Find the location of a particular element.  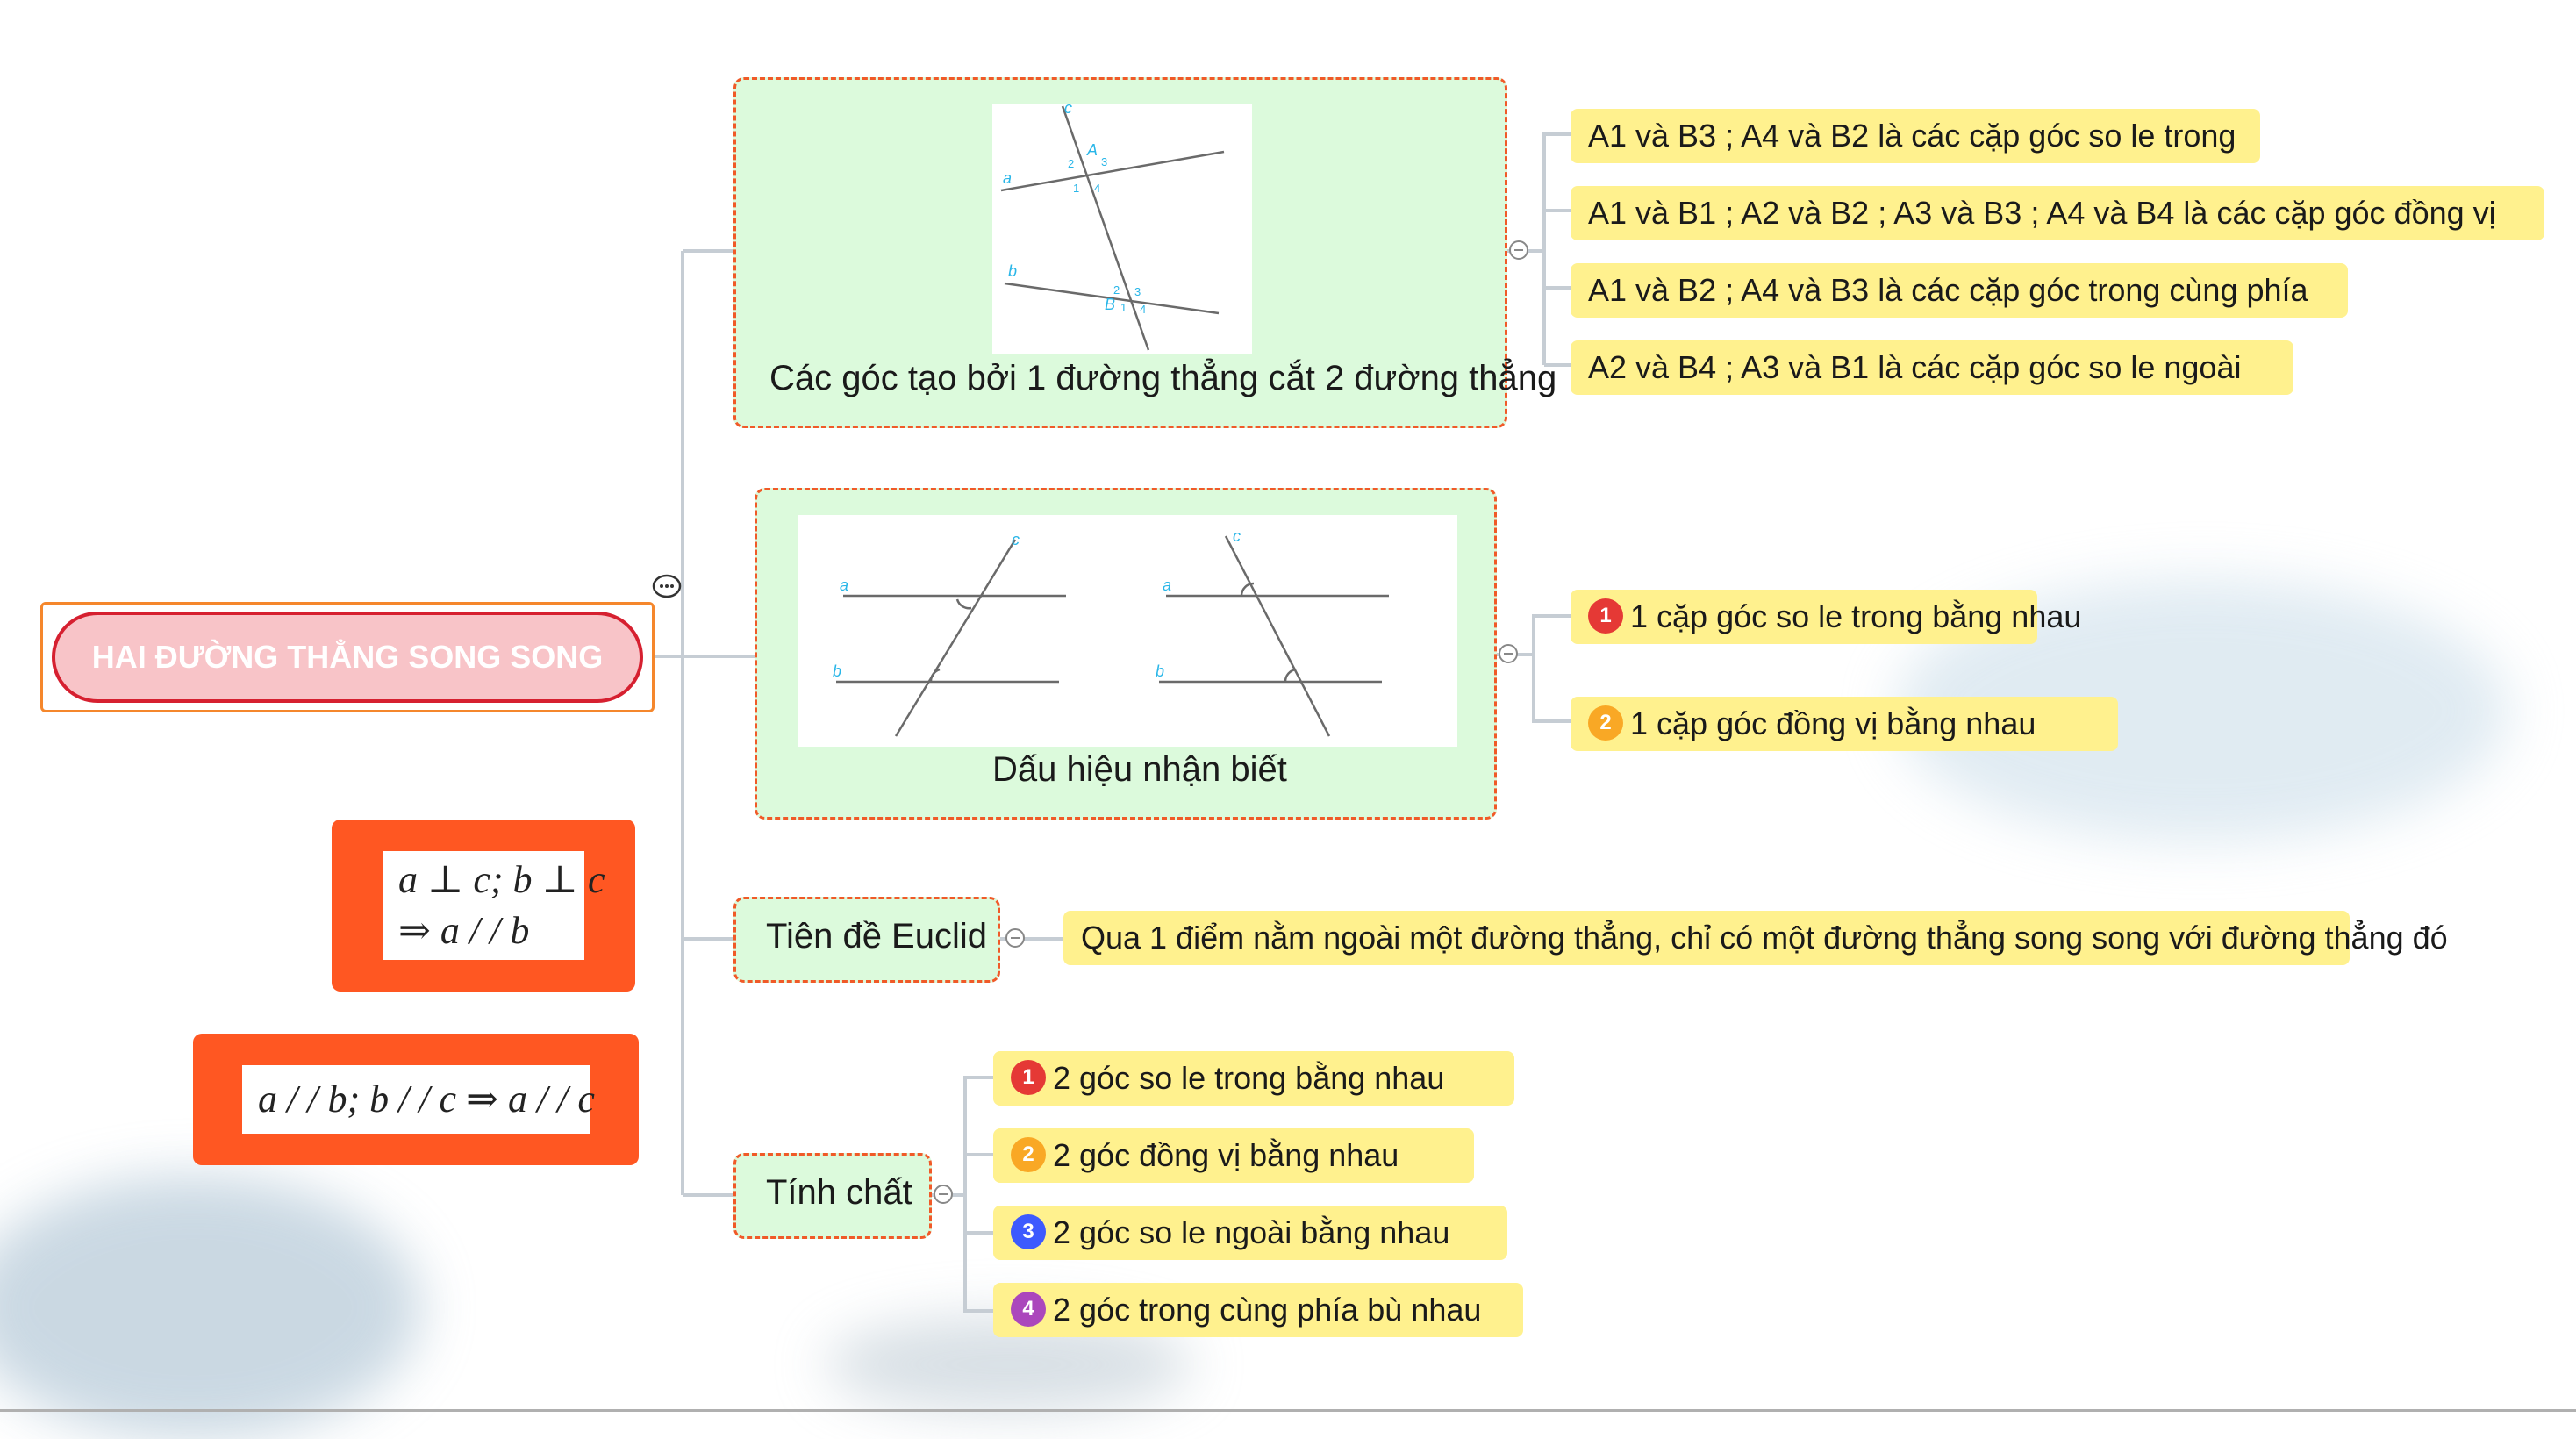

formula-perpendicular: a ⊥ c; b ⊥ c ⇒ a / / b is located at coordinates (494, 905).